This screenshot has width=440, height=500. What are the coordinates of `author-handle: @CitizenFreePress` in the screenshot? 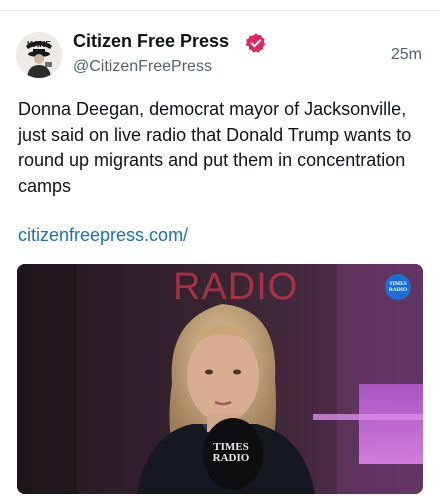 It's located at (142, 67).